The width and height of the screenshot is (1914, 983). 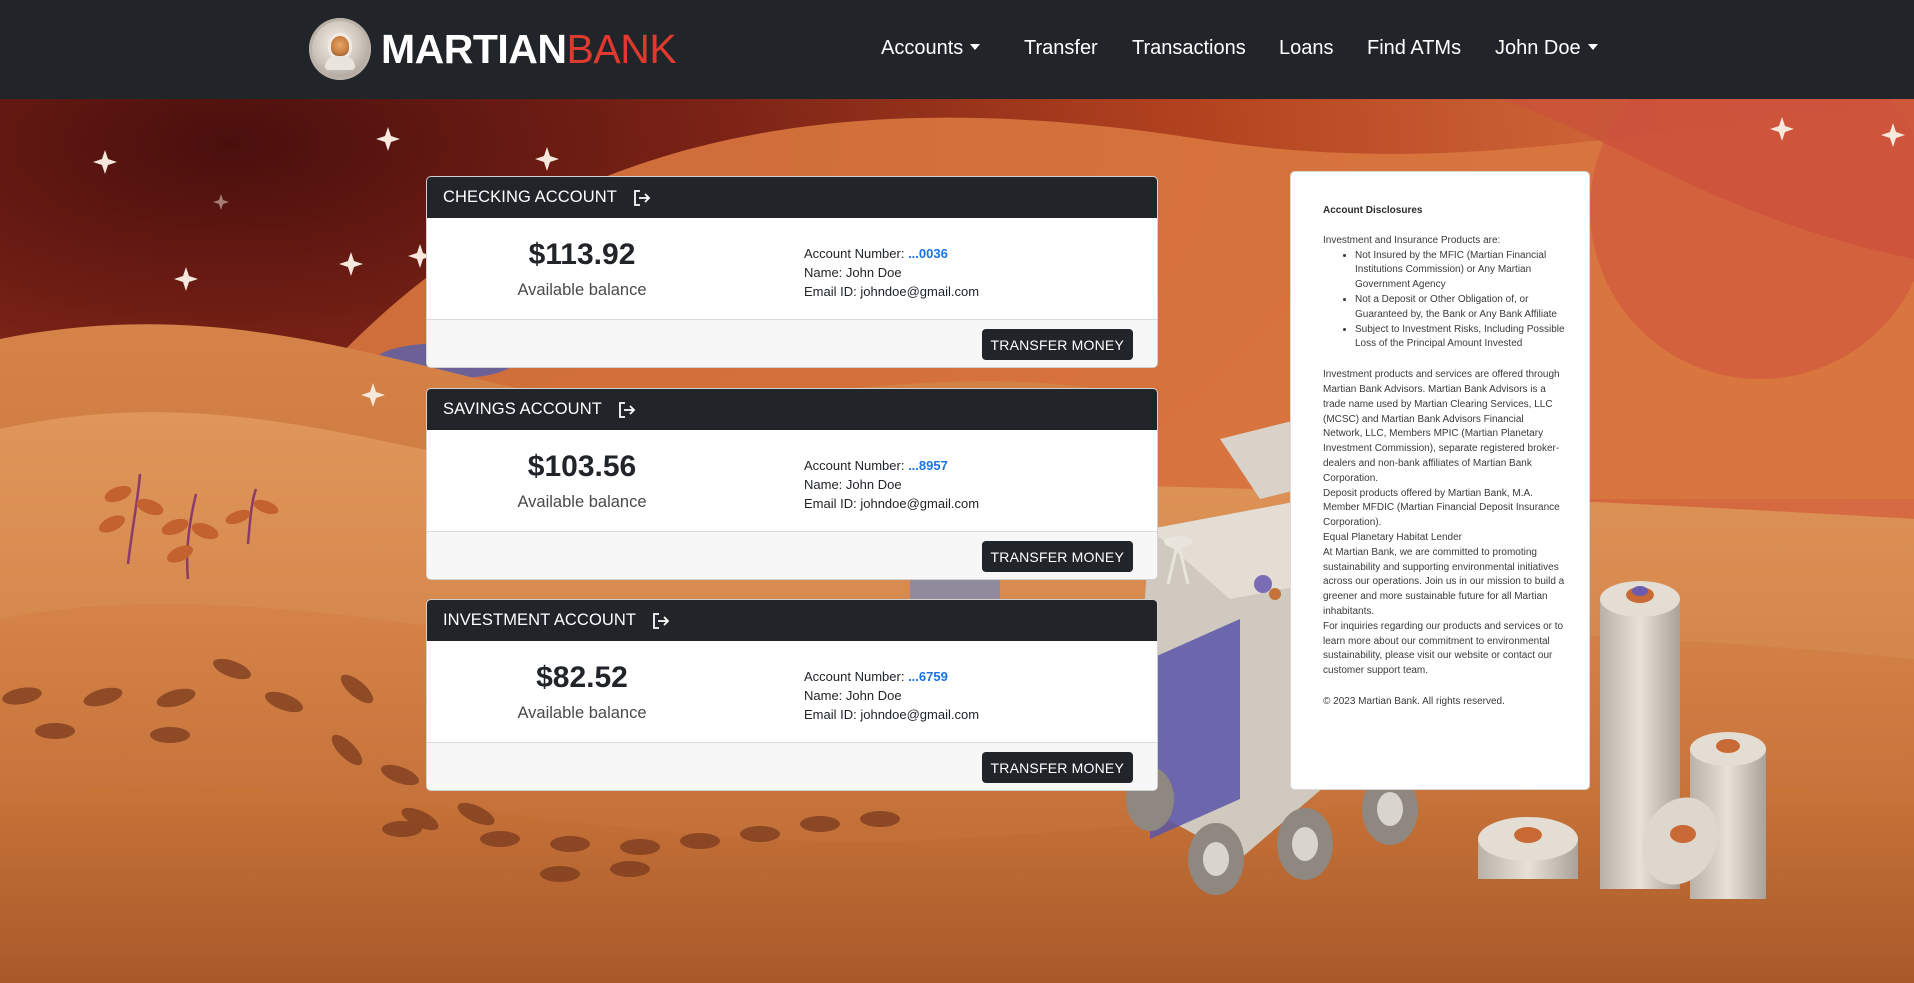 I want to click on nav-transfer: Transfer, so click(x=1061, y=48).